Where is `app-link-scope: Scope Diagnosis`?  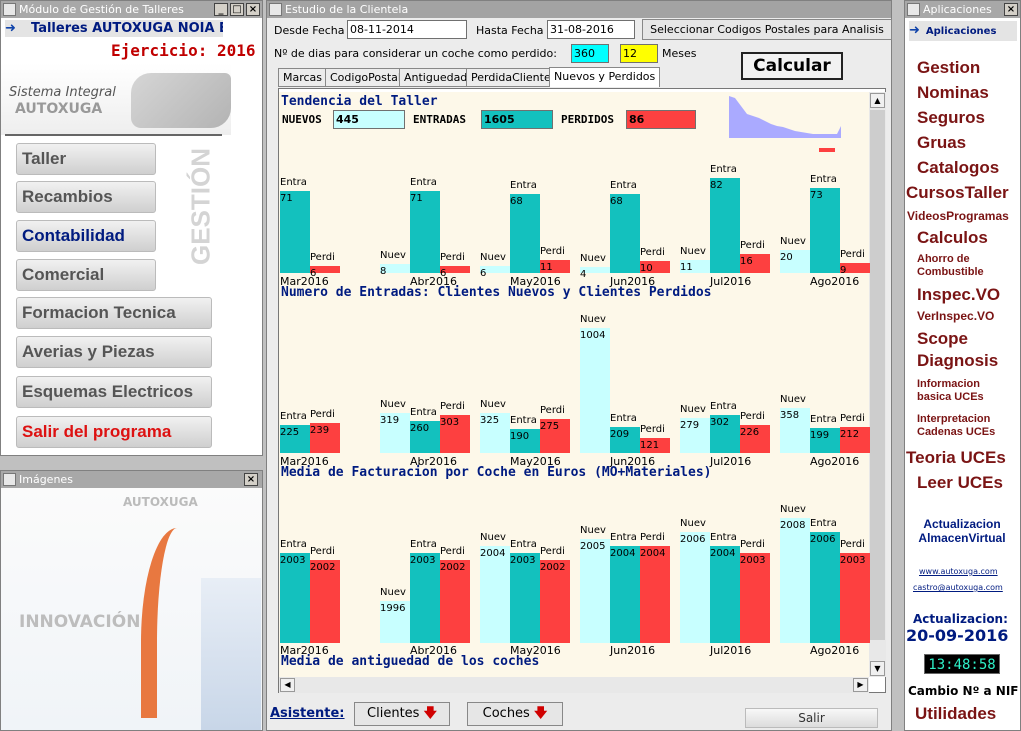
app-link-scope: Scope Diagnosis is located at coordinates (967, 350).